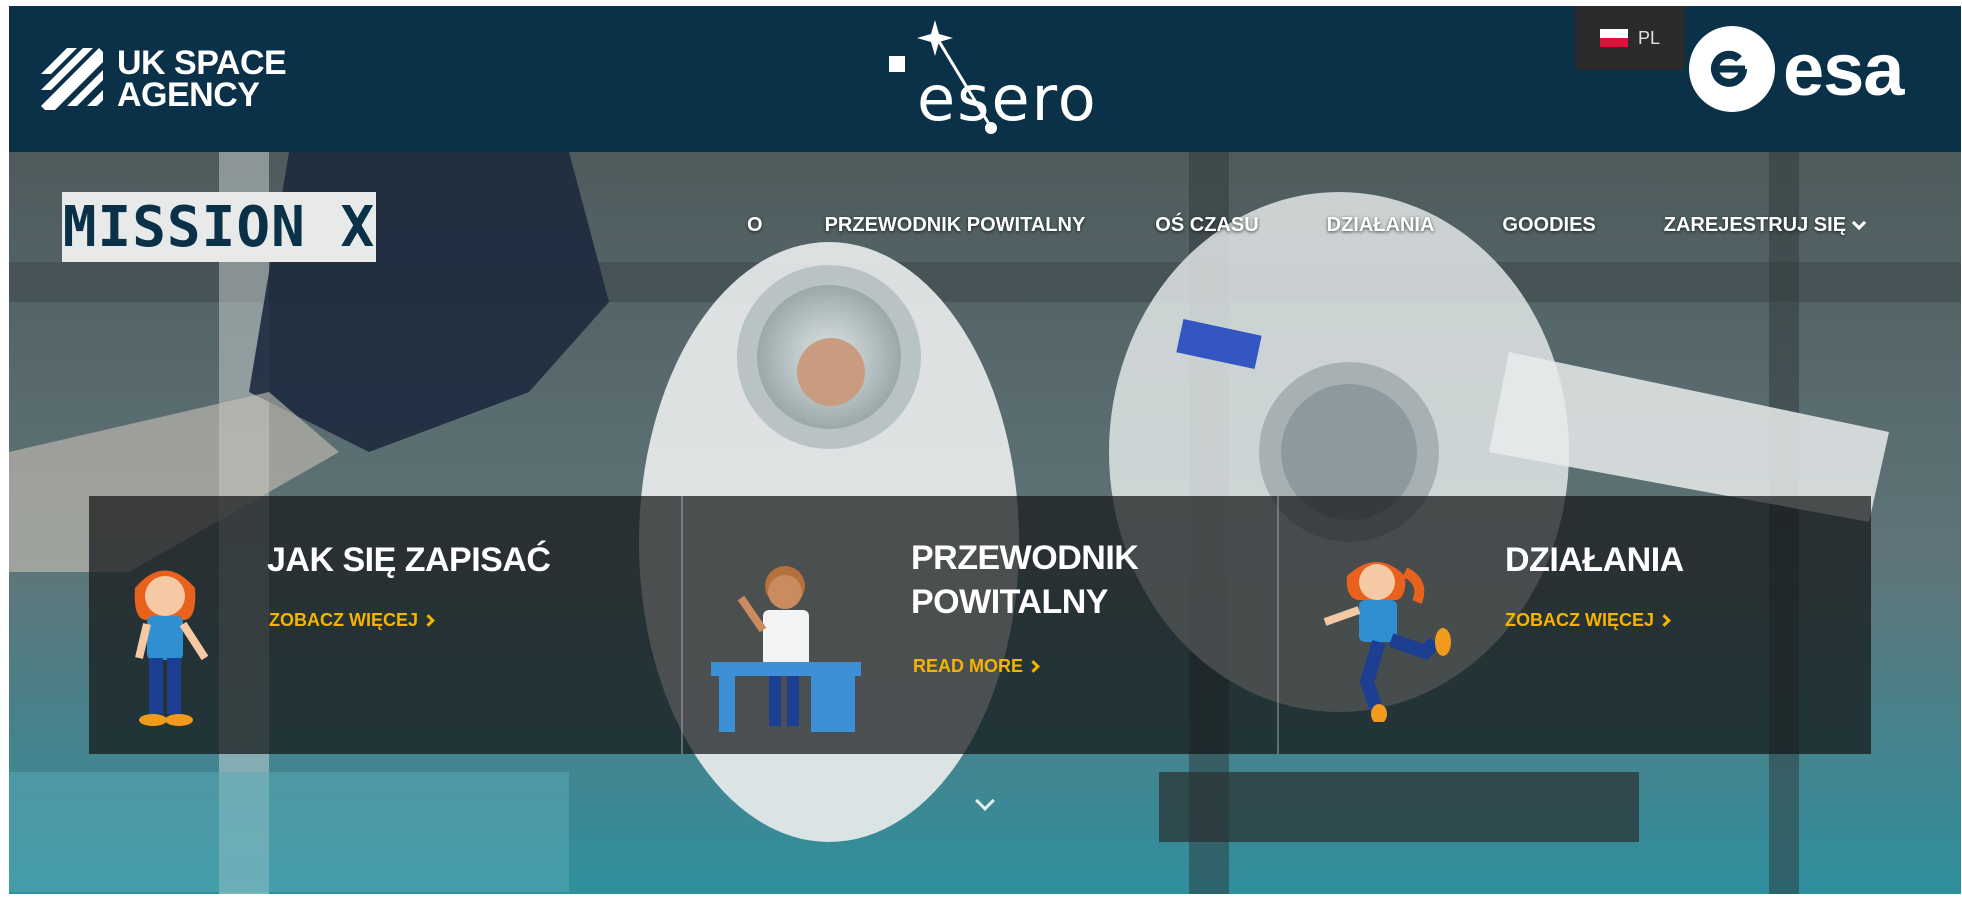  Describe the element at coordinates (188, 95) in the screenshot. I see `uk-space-agency-line2: AGENCY` at that location.